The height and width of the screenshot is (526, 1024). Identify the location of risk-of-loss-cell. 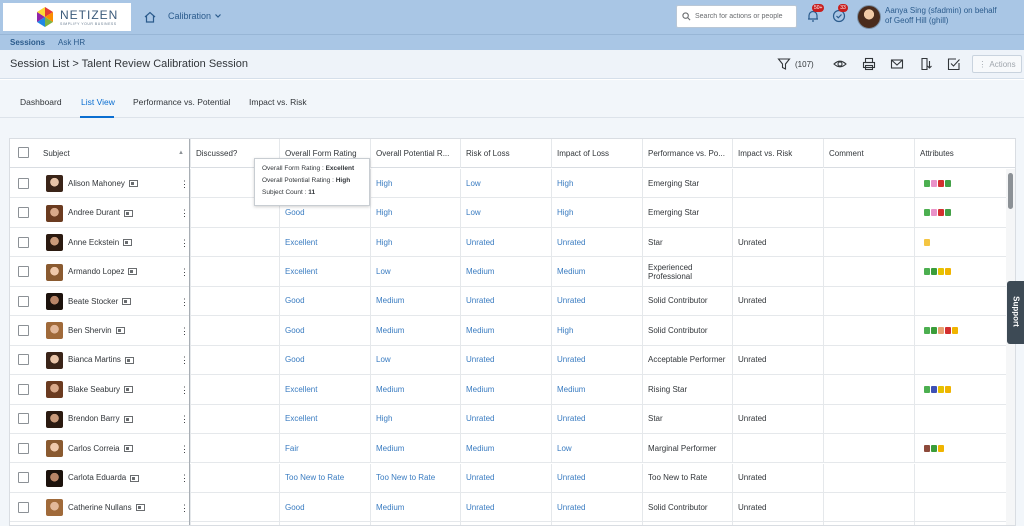
(505, 523).